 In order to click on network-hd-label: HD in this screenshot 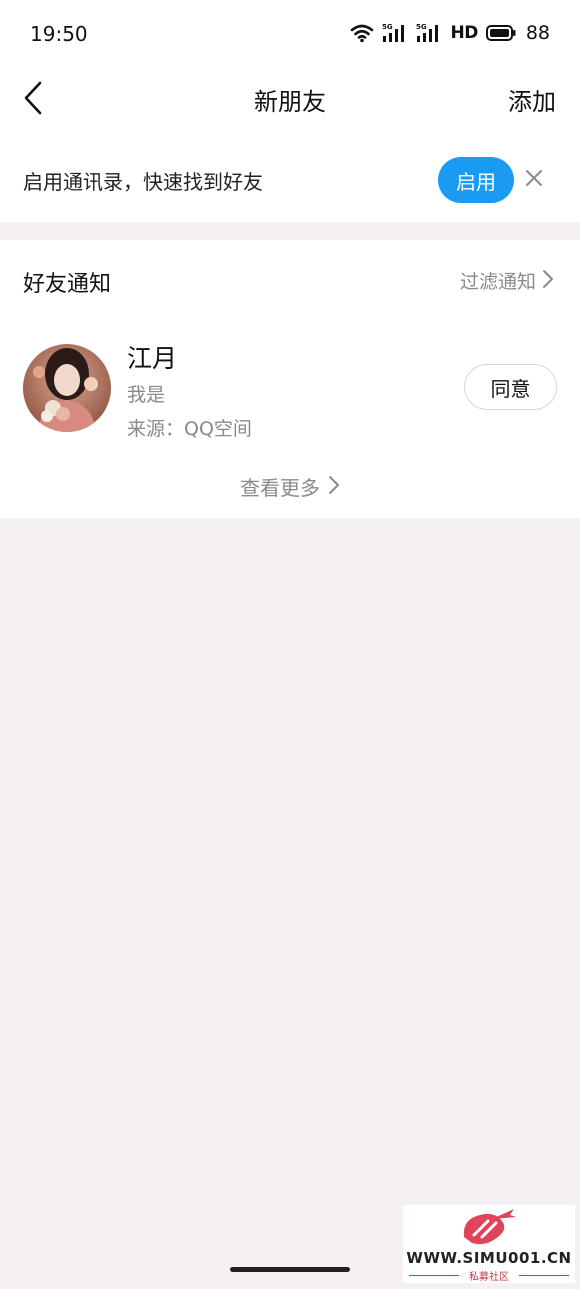, I will do `click(464, 33)`.